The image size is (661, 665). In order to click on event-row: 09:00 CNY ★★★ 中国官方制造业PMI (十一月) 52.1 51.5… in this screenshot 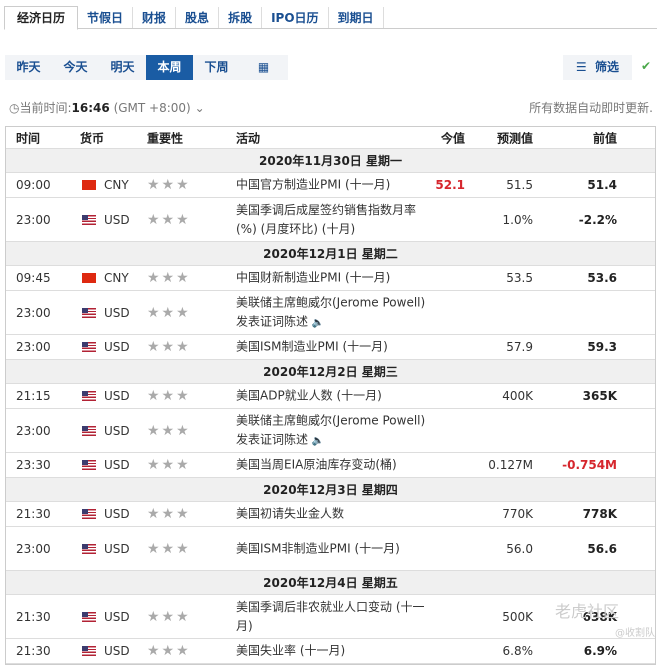, I will do `click(330, 185)`.